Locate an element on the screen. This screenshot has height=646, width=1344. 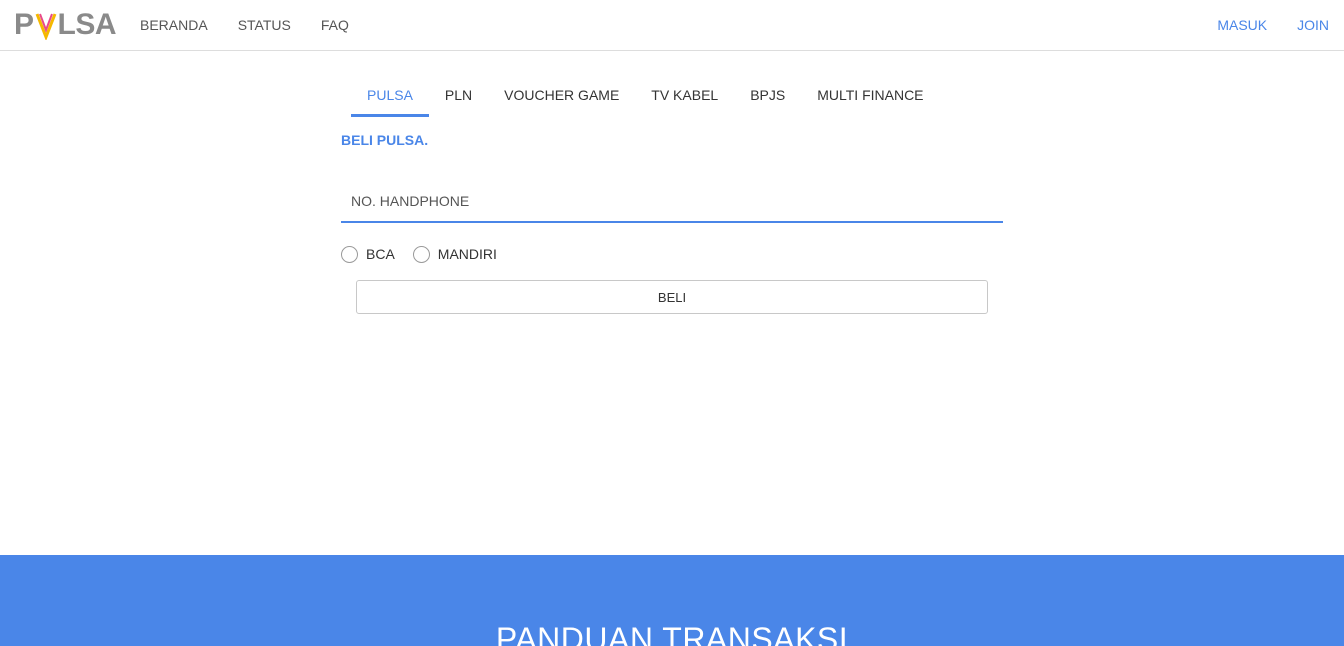
account-nav: MASUK JOIN is located at coordinates (1258, 25).